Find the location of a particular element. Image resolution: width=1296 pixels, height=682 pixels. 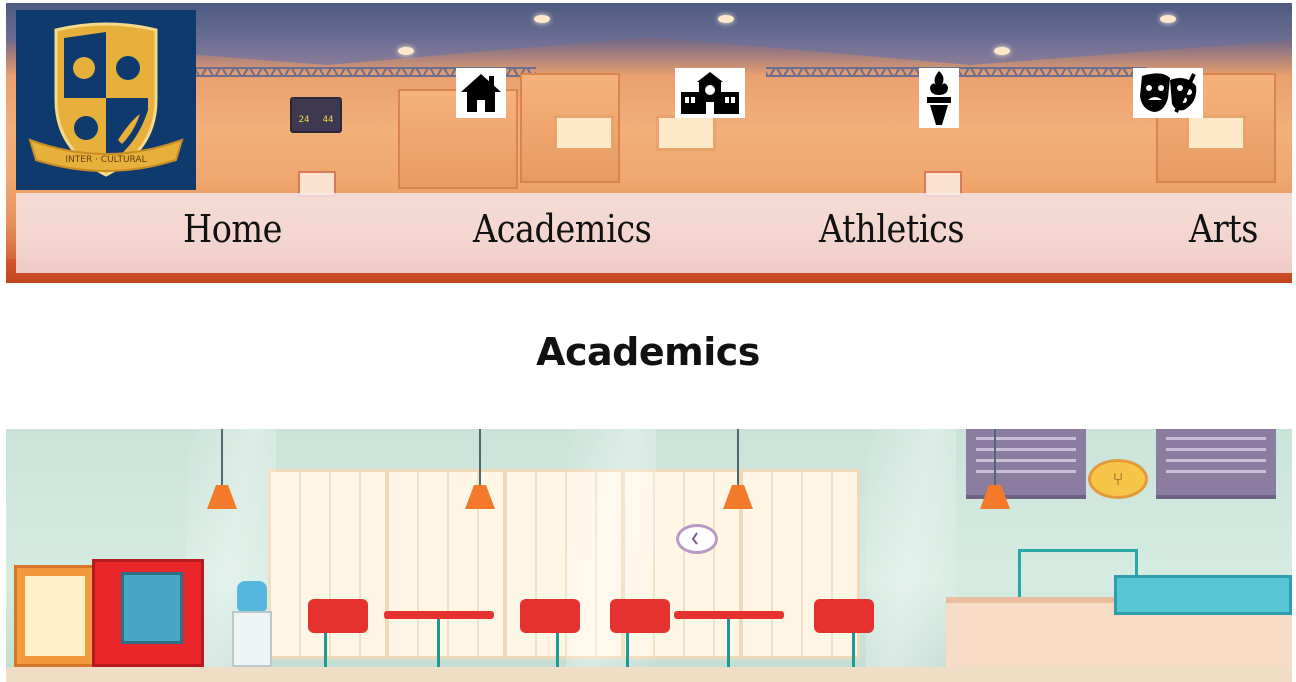

home-icon is located at coordinates (481, 93).